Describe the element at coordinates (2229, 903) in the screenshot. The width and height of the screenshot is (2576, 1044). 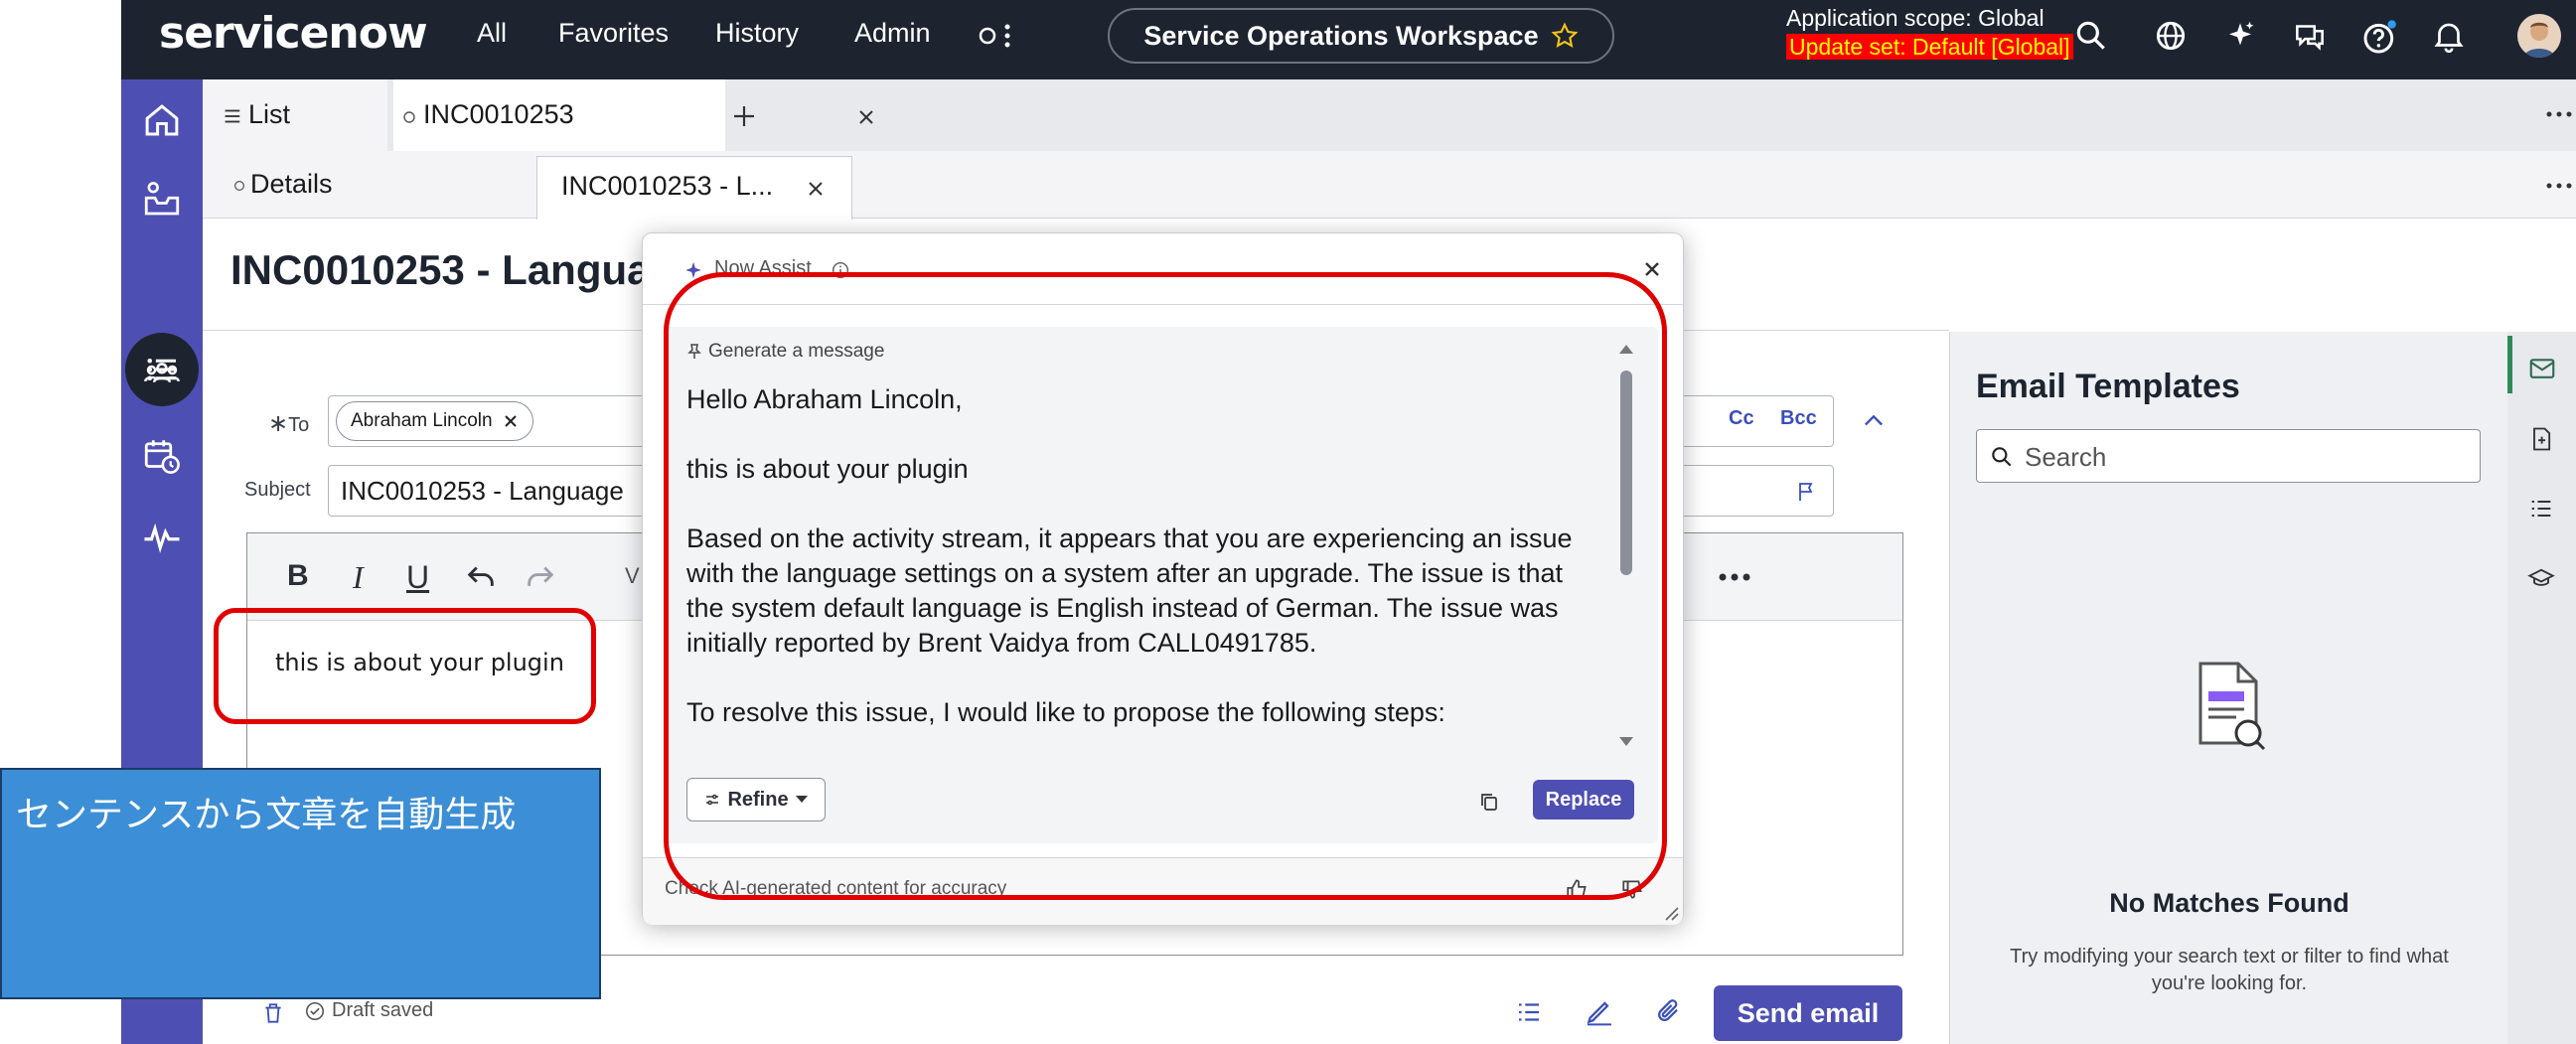
I see `empty-state-title: No Matches Found` at that location.